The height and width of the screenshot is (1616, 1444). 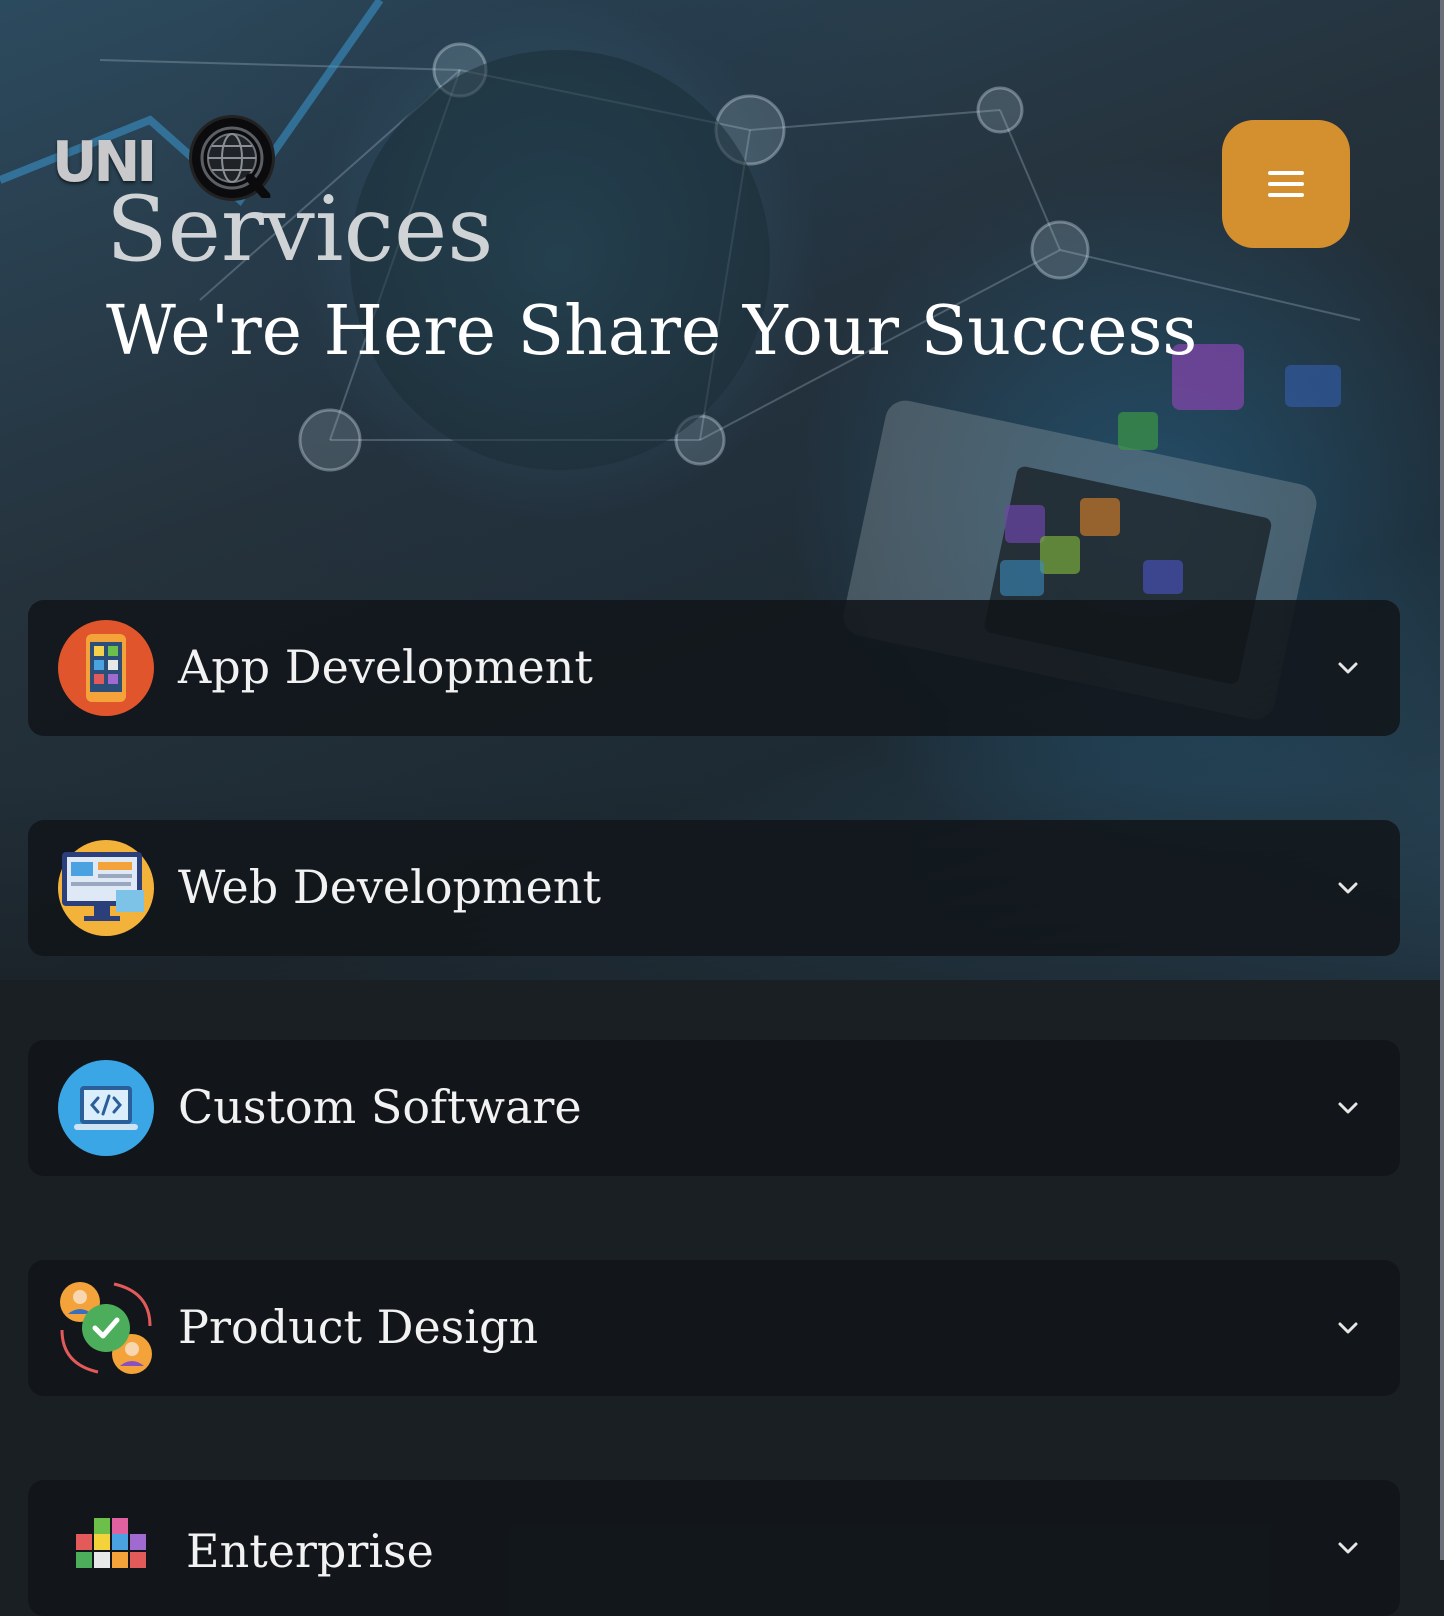 I want to click on service-label: Enterprise, so click(x=310, y=1551).